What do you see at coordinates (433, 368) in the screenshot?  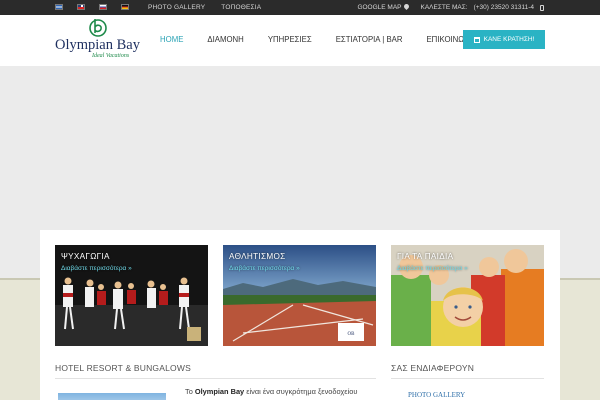 I see `interest-section-title: ΣΑΣ ΕΝΔΙΑΦΕΡΟΥΝ` at bounding box center [433, 368].